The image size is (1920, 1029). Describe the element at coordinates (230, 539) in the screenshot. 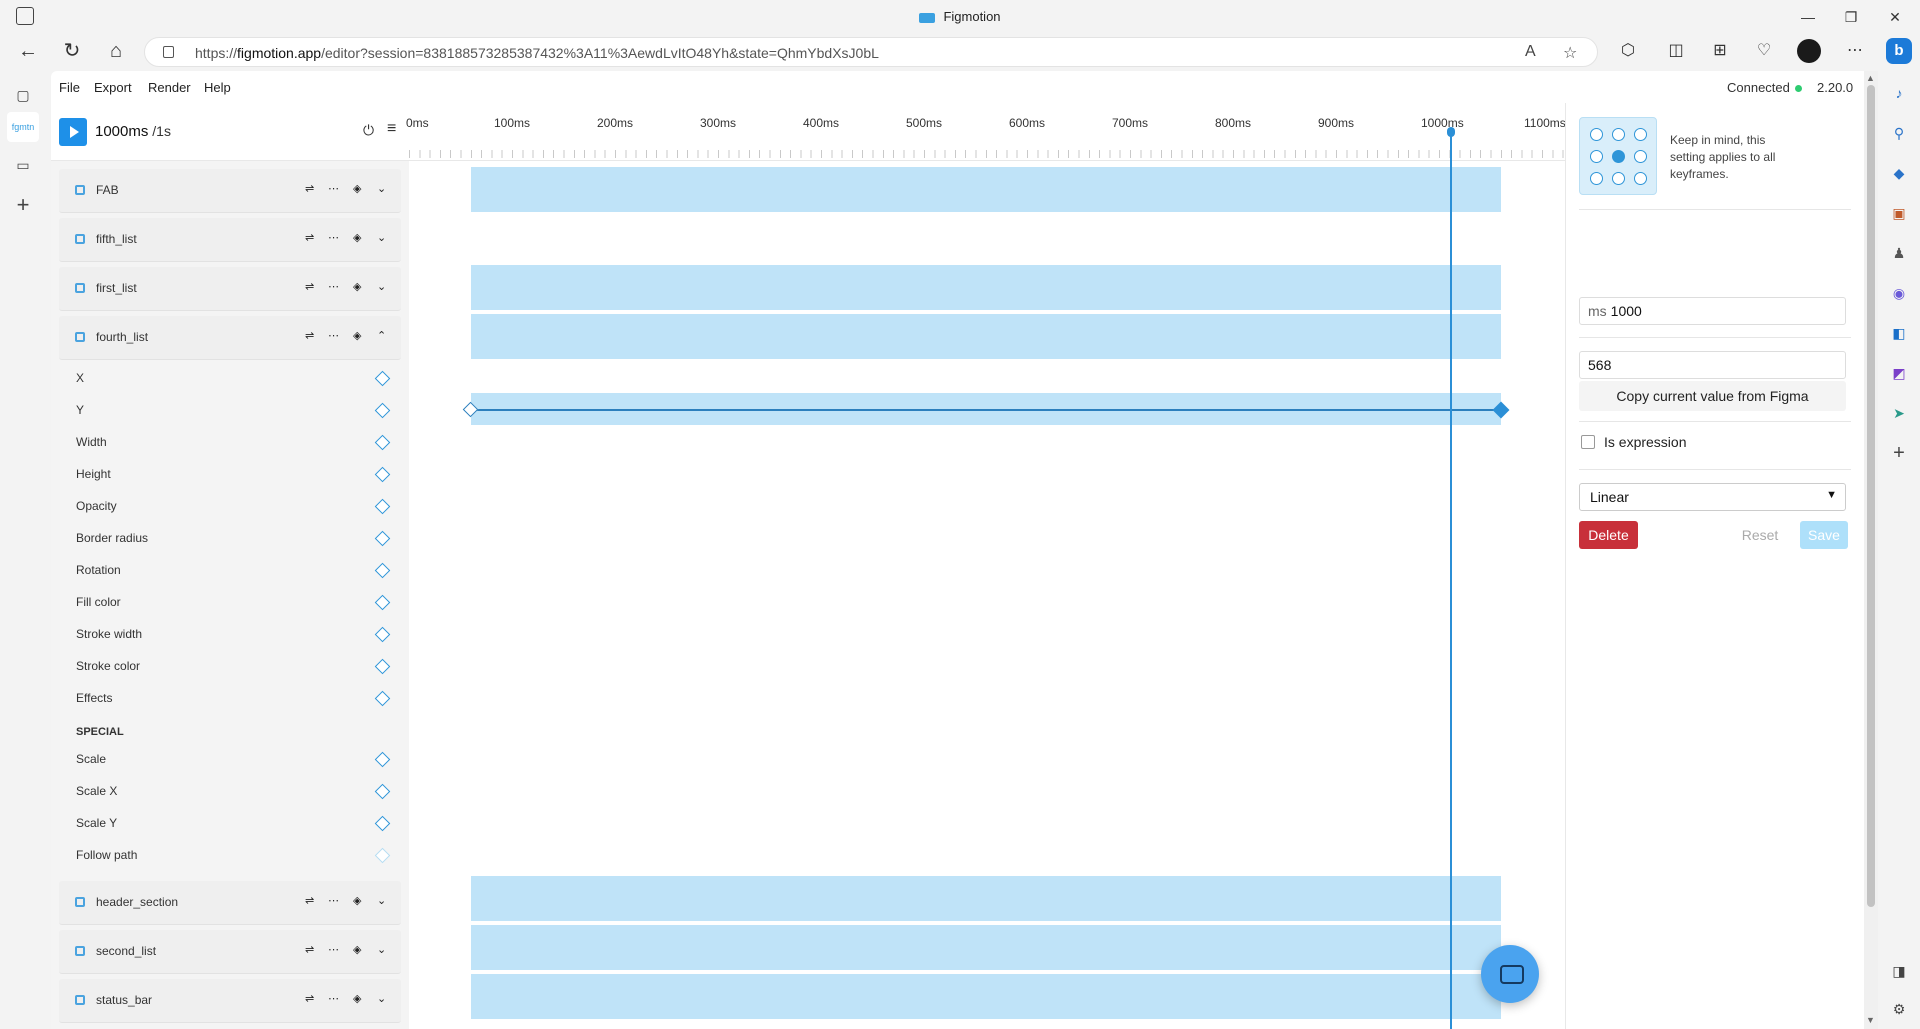

I see `prop-row-border-radius: Border radius` at that location.